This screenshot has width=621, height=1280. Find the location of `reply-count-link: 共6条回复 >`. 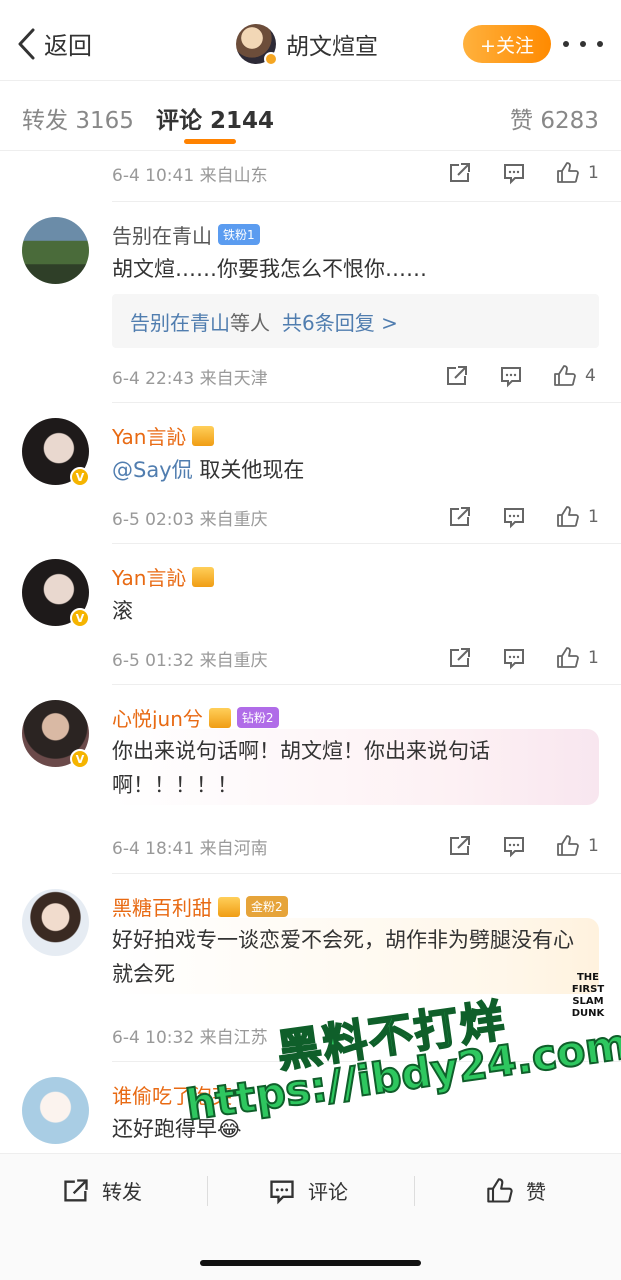

reply-count-link: 共6条回复 > is located at coordinates (340, 322).